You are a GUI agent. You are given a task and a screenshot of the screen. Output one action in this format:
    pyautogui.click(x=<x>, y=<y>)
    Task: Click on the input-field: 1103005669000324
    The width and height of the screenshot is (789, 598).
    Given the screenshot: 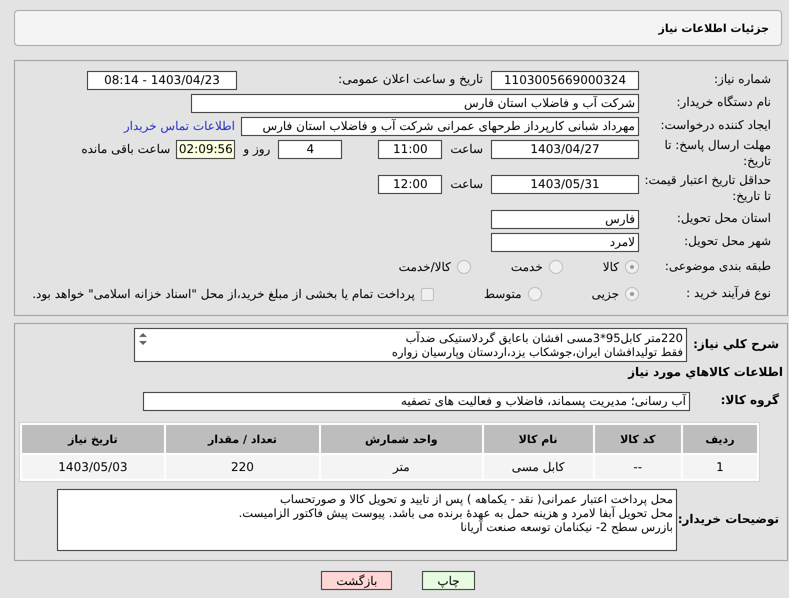 What is the action you would take?
    pyautogui.click(x=565, y=80)
    